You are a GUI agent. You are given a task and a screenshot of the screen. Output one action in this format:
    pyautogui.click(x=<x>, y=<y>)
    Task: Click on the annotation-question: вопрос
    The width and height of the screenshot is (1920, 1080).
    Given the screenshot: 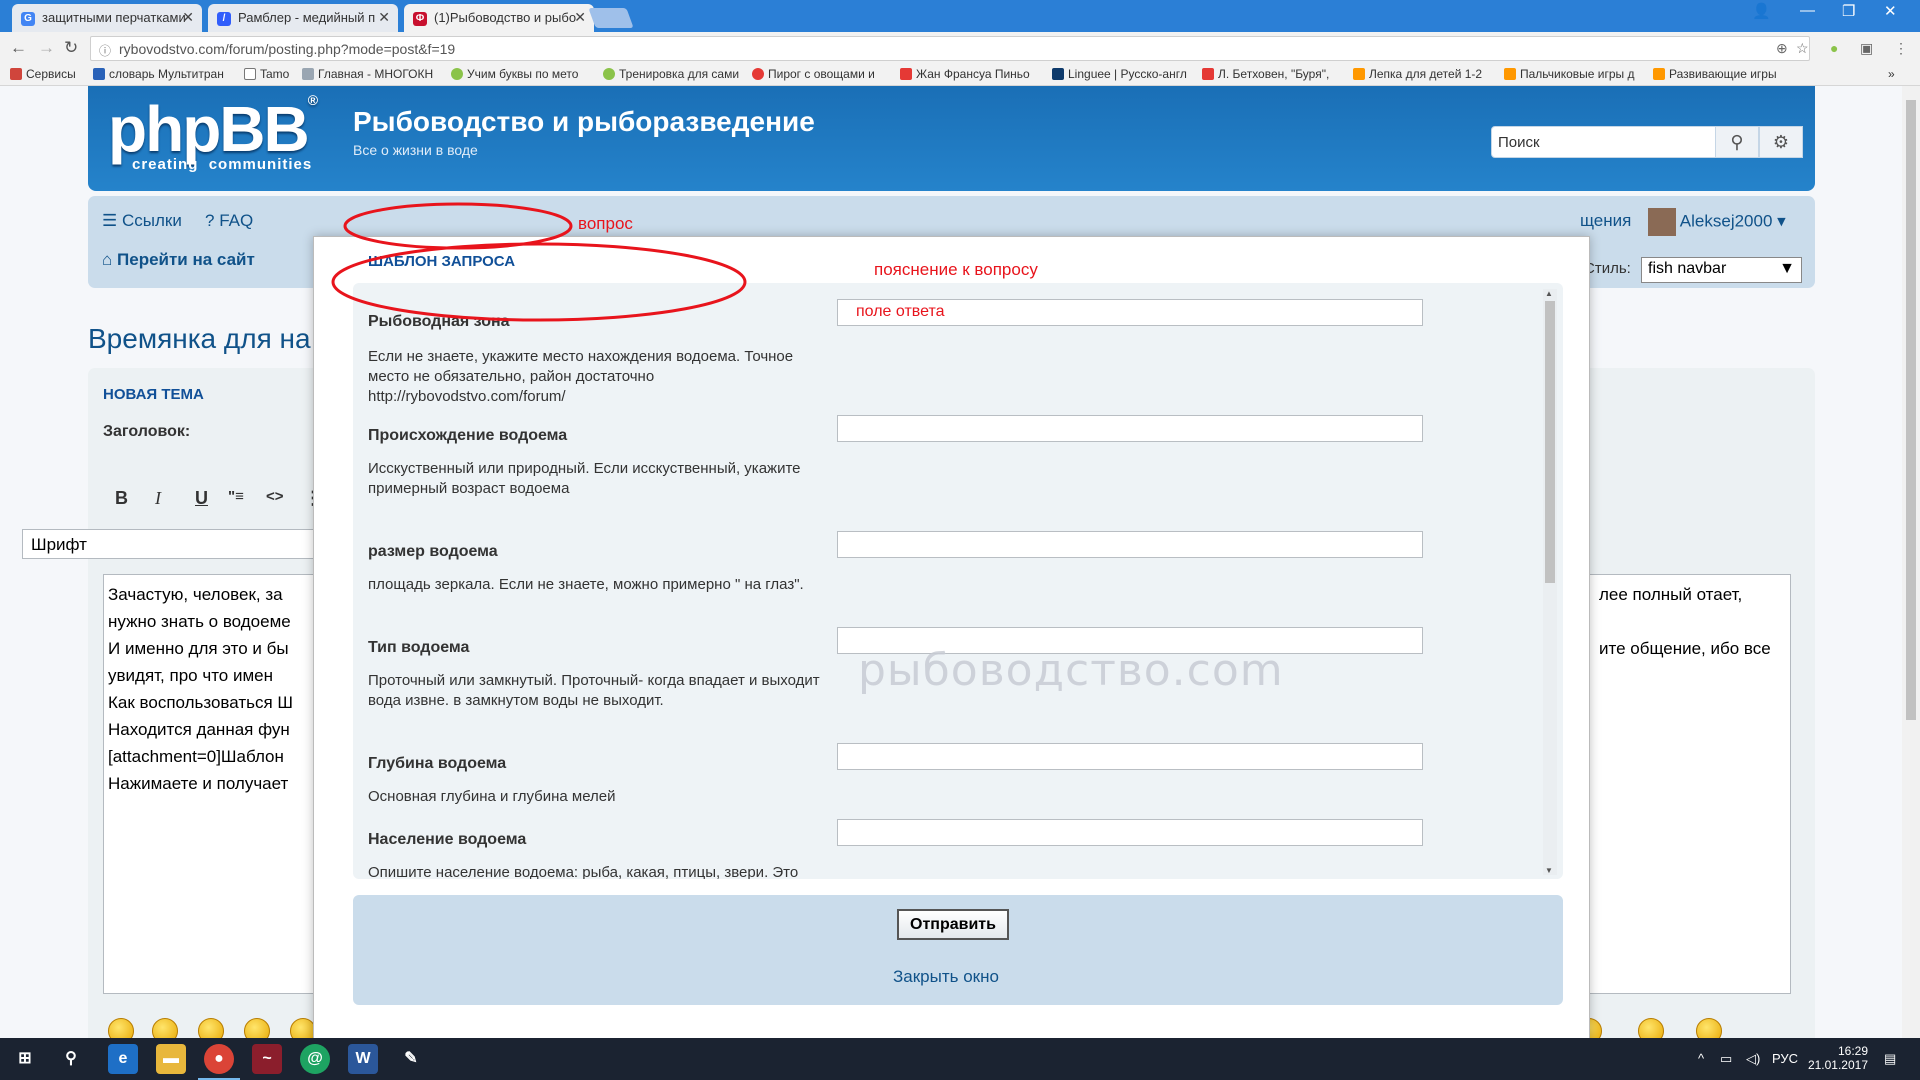 What is the action you would take?
    pyautogui.click(x=605, y=223)
    